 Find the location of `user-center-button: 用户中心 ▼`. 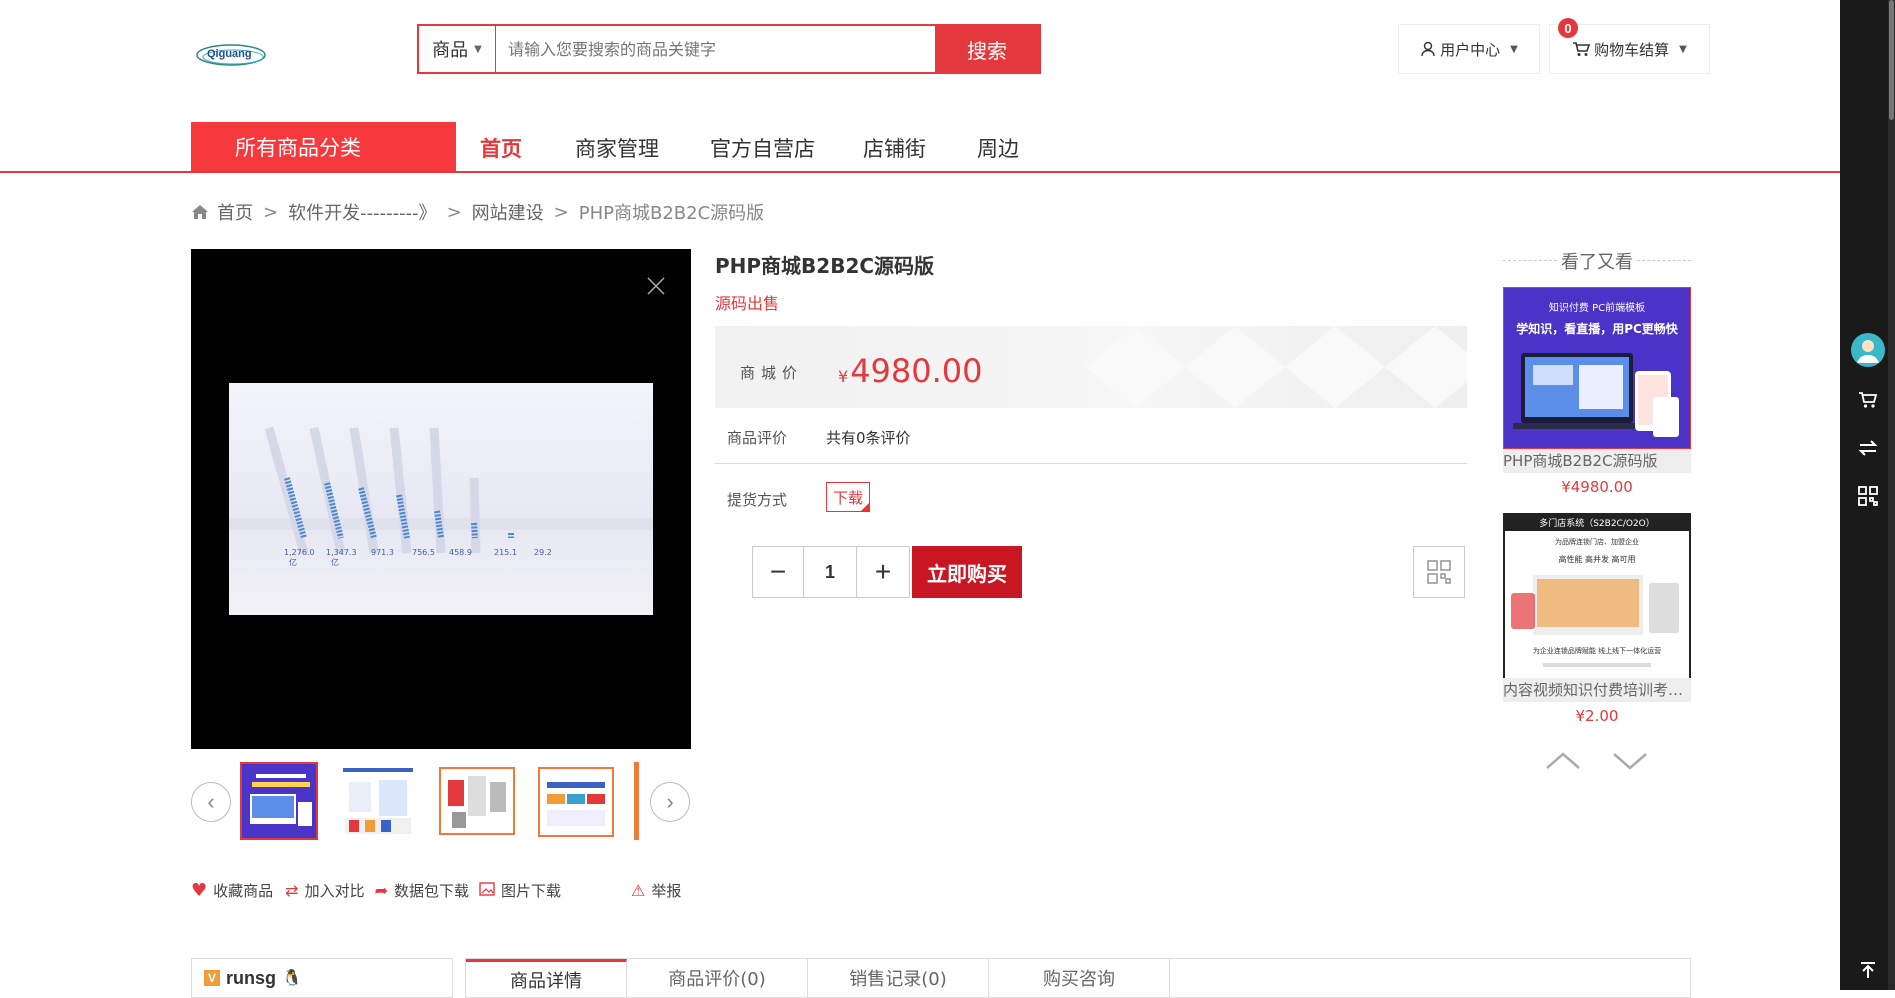

user-center-button: 用户中心 ▼ is located at coordinates (1469, 49).